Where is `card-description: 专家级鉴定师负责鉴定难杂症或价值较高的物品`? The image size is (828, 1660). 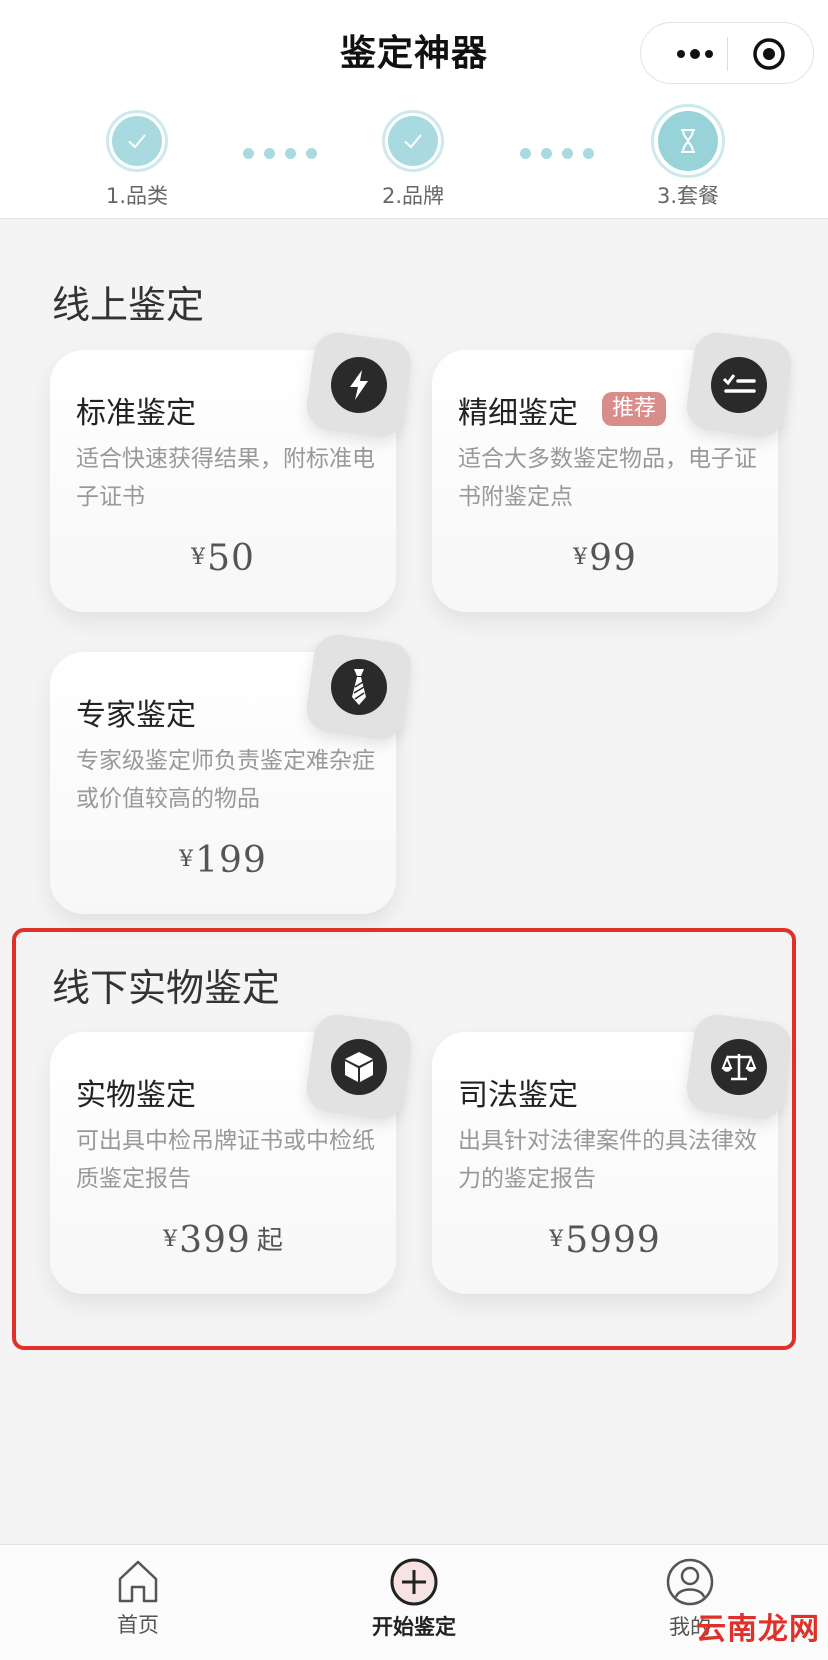 card-description: 专家级鉴定师负责鉴定难杂症或价值较高的物品 is located at coordinates (225, 780).